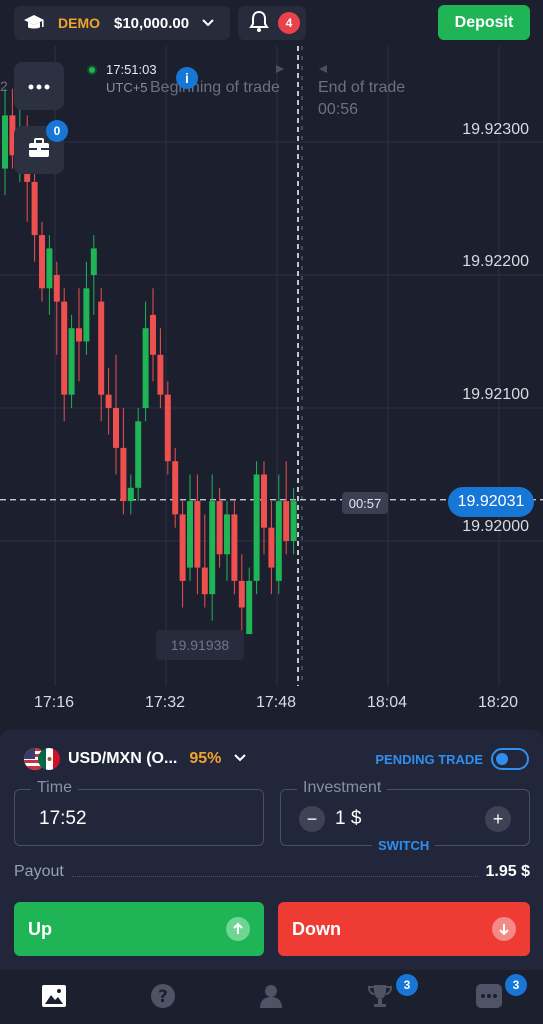  I want to click on nav-profile-tab, so click(271, 998).